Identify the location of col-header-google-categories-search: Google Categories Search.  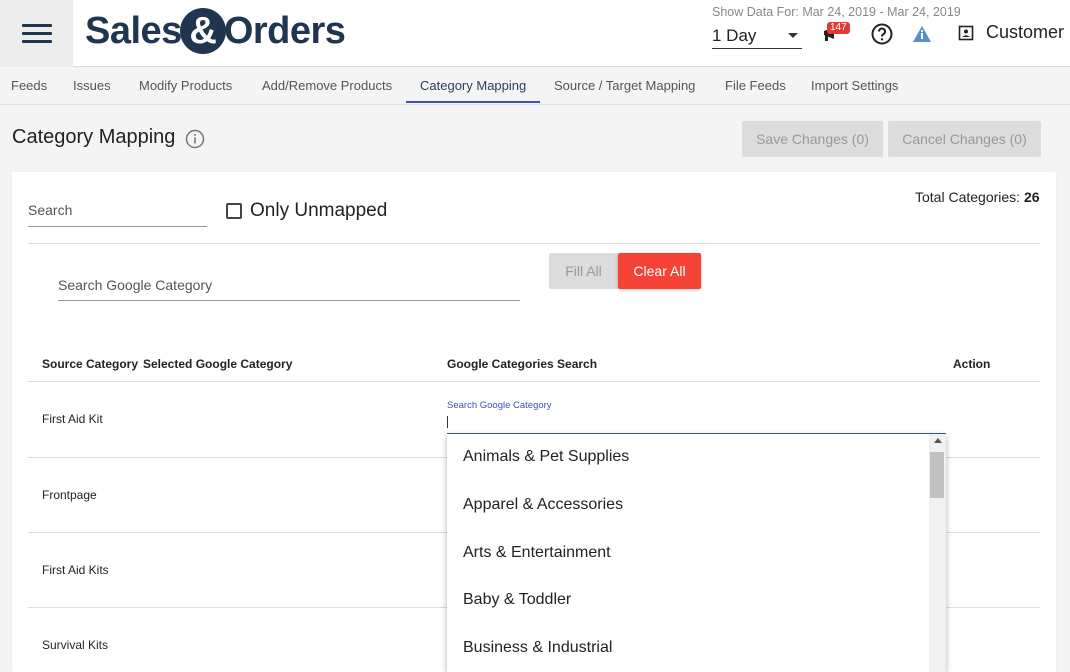
(522, 364).